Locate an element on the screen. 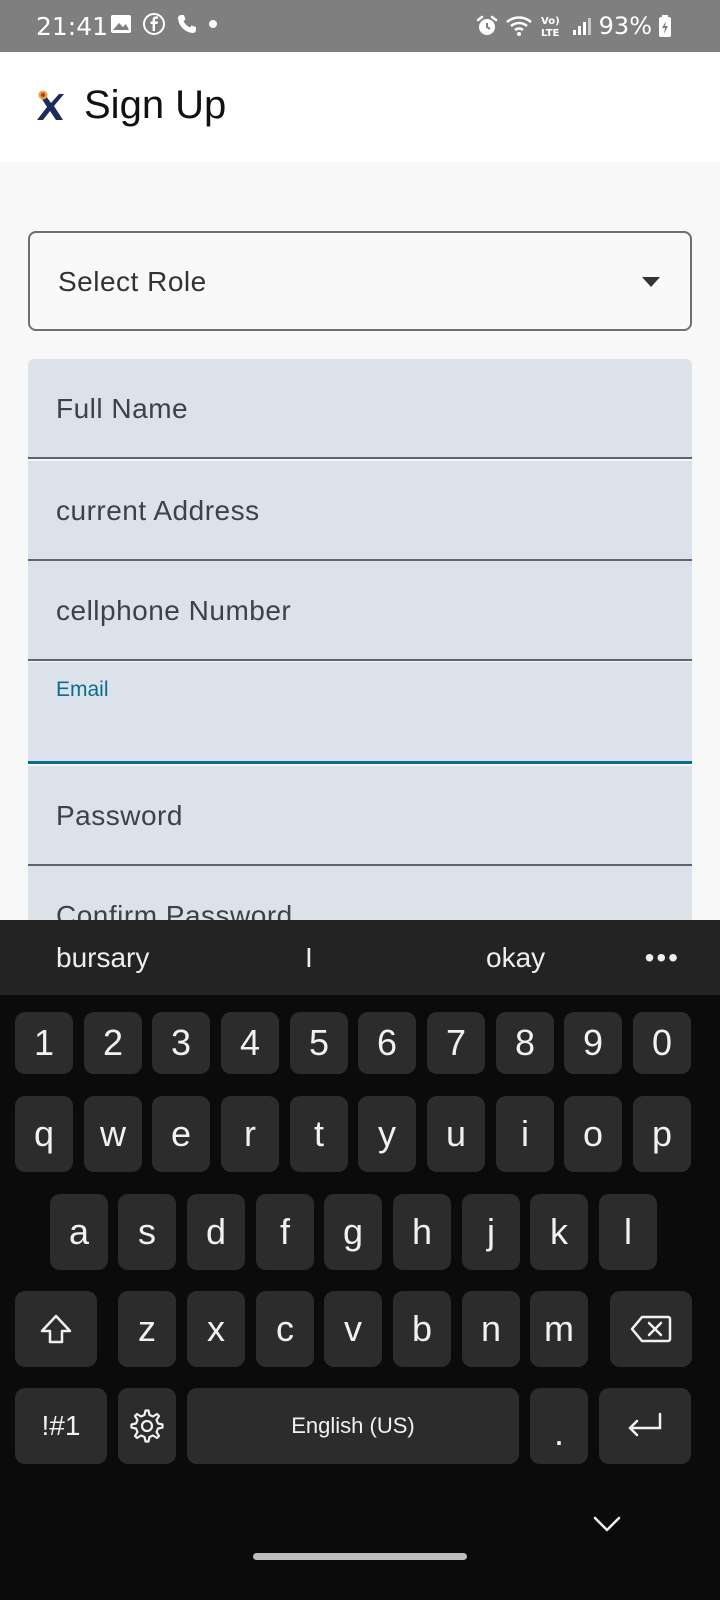 The image size is (720, 1600). volte-icon: Vo)LTE is located at coordinates (550, 27).